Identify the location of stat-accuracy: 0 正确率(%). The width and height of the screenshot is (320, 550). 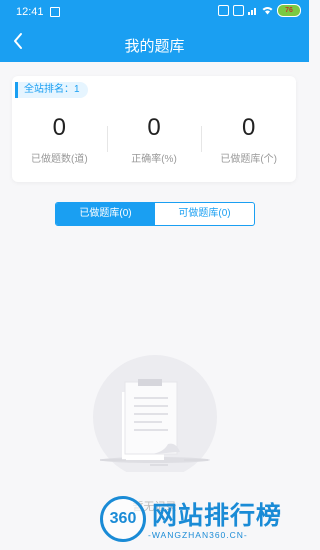
(154, 139).